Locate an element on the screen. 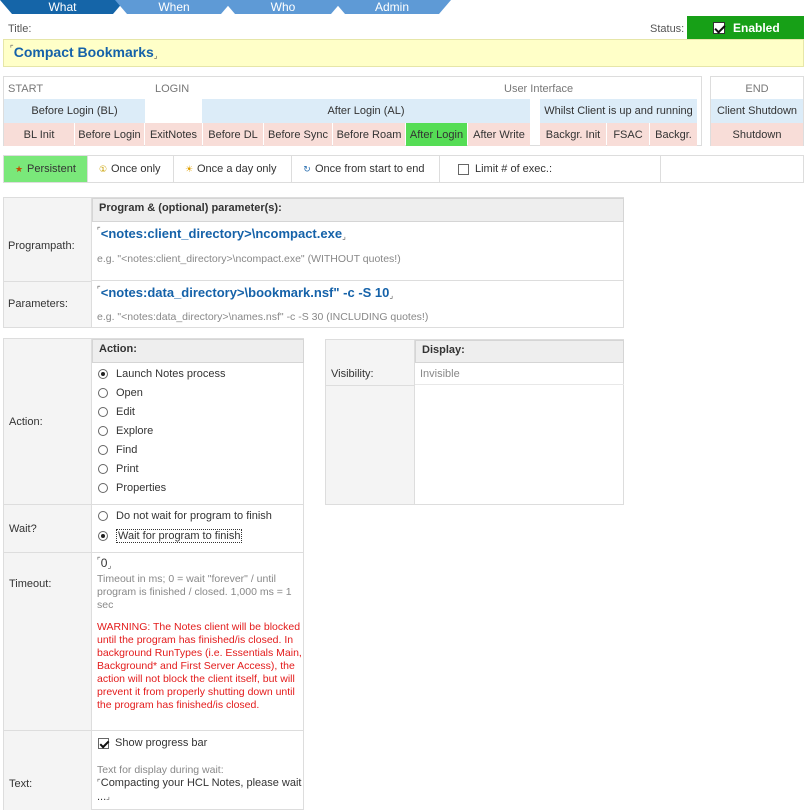  option-label: Do not wait for program to finish is located at coordinates (194, 516).